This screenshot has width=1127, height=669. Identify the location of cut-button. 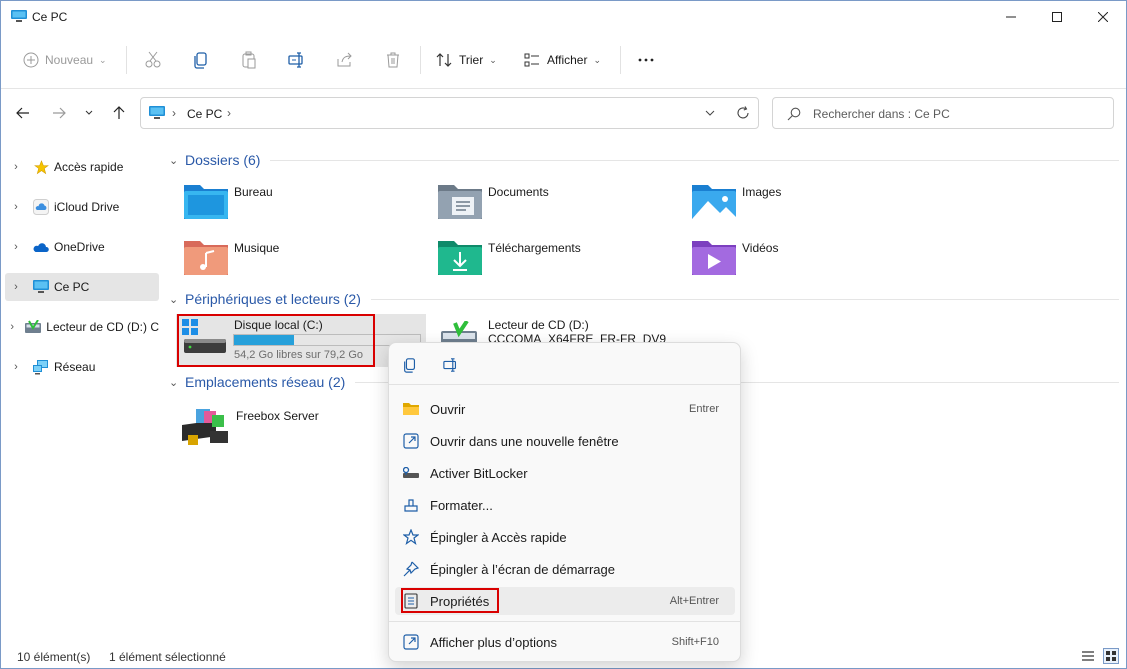
(153, 60).